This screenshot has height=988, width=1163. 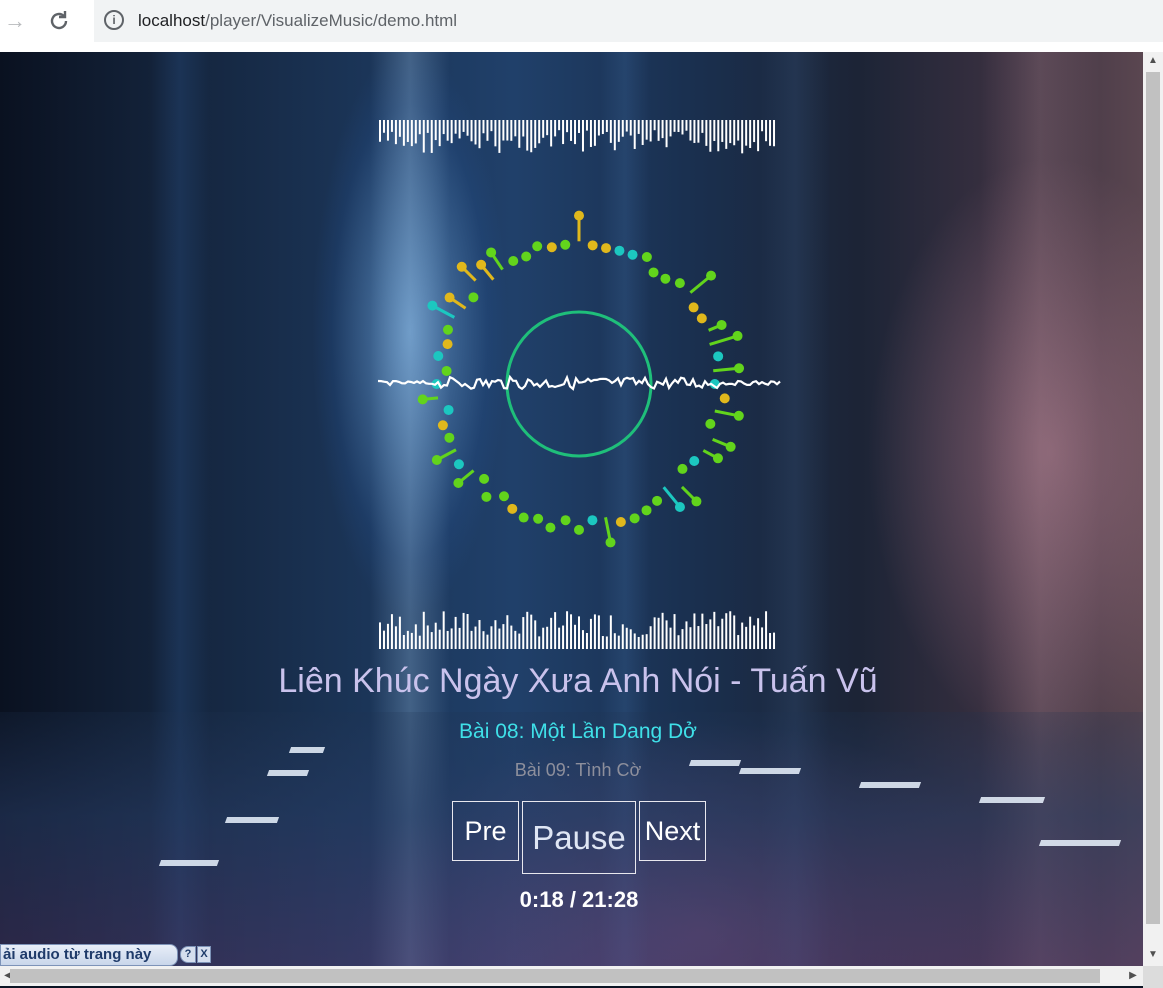 I want to click on center-ring, so click(x=579, y=384).